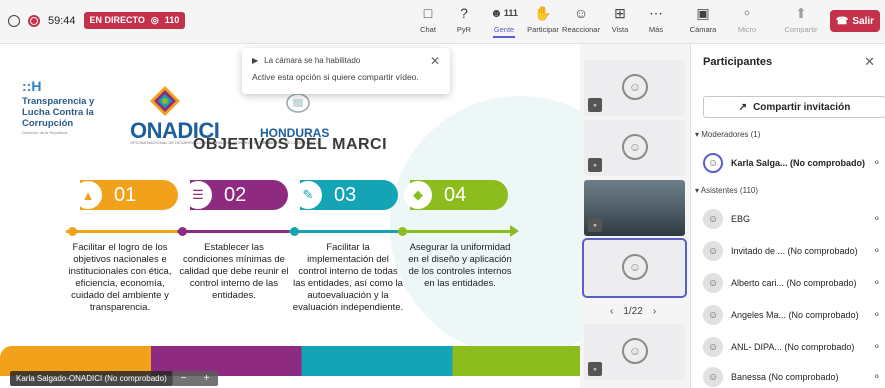 The image size is (885, 388). Describe the element at coordinates (428, 22) in the screenshot. I see `chat-button: □ Chat` at that location.